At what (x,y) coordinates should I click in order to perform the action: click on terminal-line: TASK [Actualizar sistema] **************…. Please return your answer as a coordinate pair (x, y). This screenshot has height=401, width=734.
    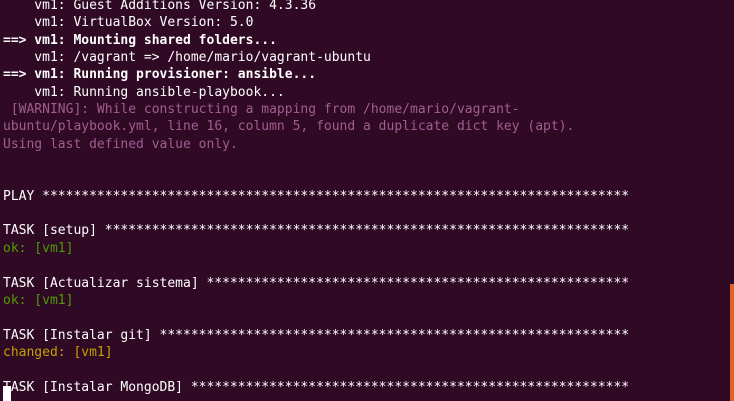
    Looking at the image, I should click on (316, 283).